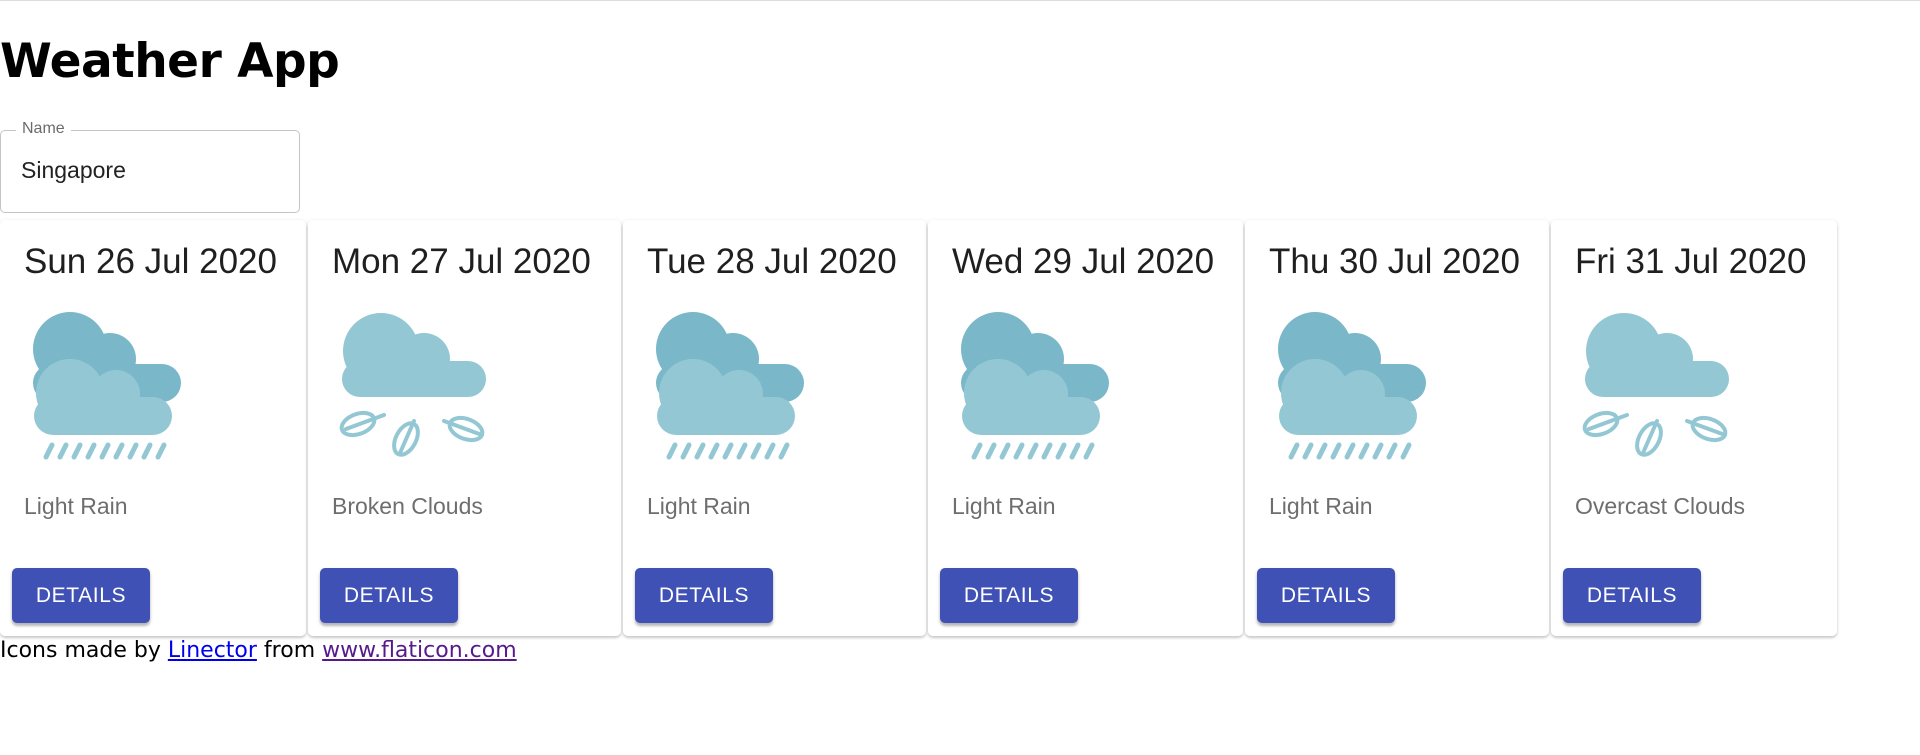 The image size is (1920, 755). Describe the element at coordinates (419, 650) in the screenshot. I see `flaticon-link: www.flaticon.com` at that location.